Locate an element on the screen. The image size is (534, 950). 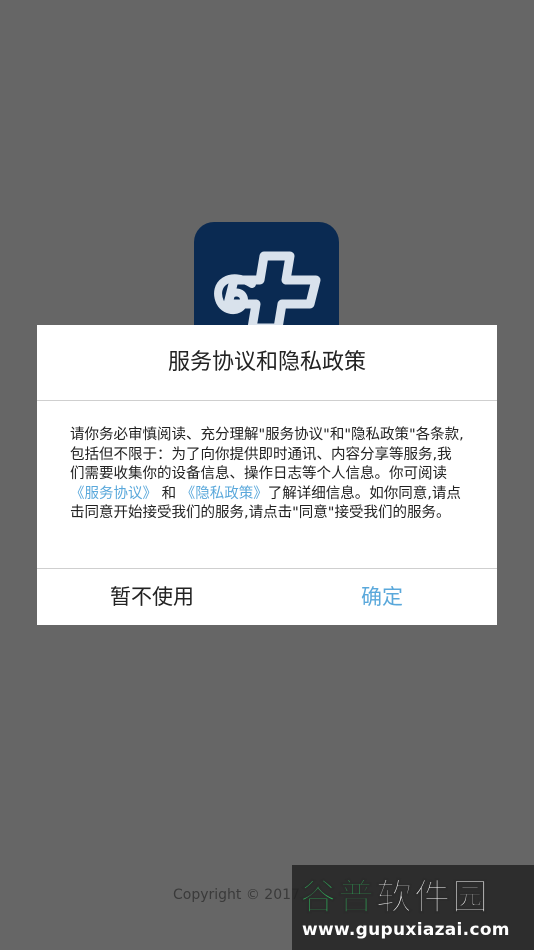
dialog-actions: 暂不使用 确定 is located at coordinates (267, 597).